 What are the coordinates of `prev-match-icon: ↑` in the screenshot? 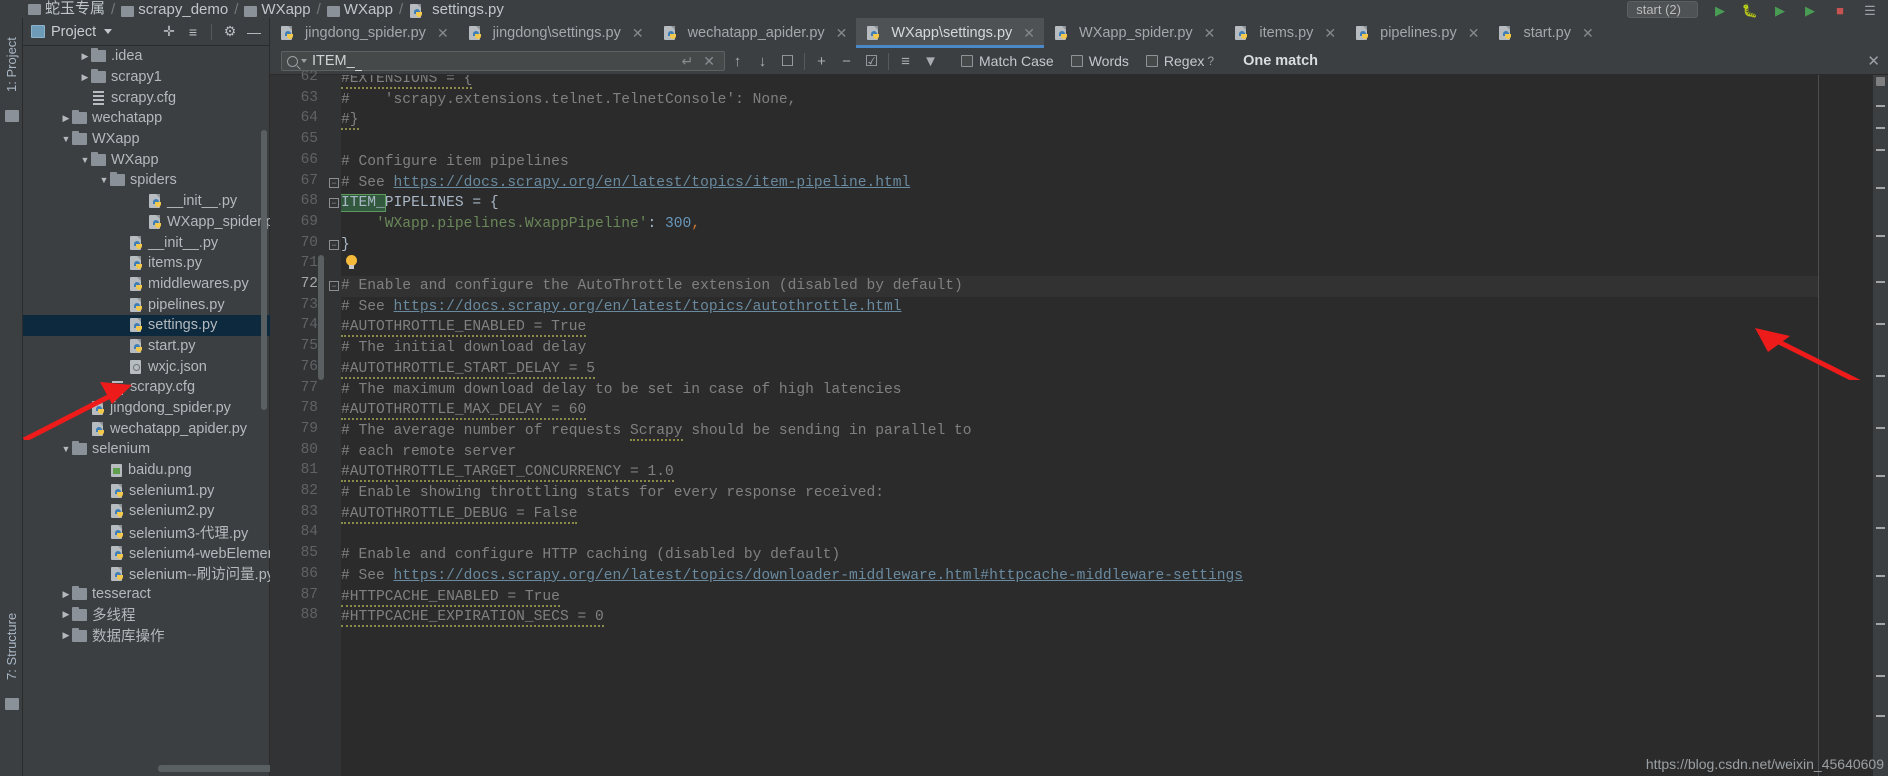 It's located at (737, 61).